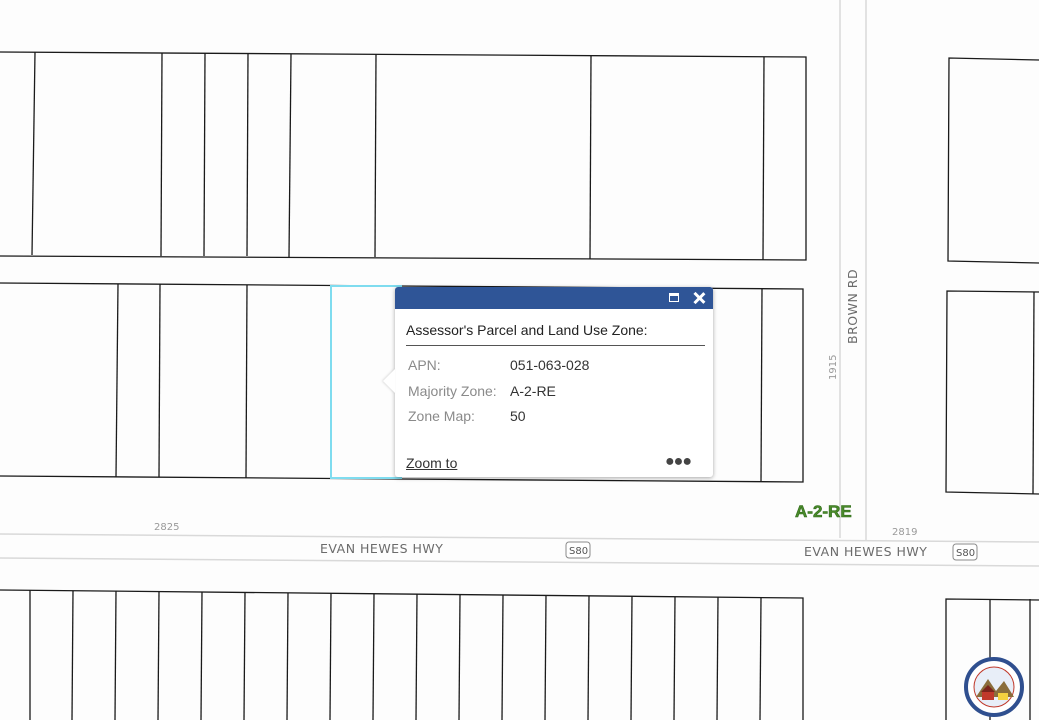 The width and height of the screenshot is (1039, 720). I want to click on road-label-brown-rd: BROWN RD, so click(852, 306).